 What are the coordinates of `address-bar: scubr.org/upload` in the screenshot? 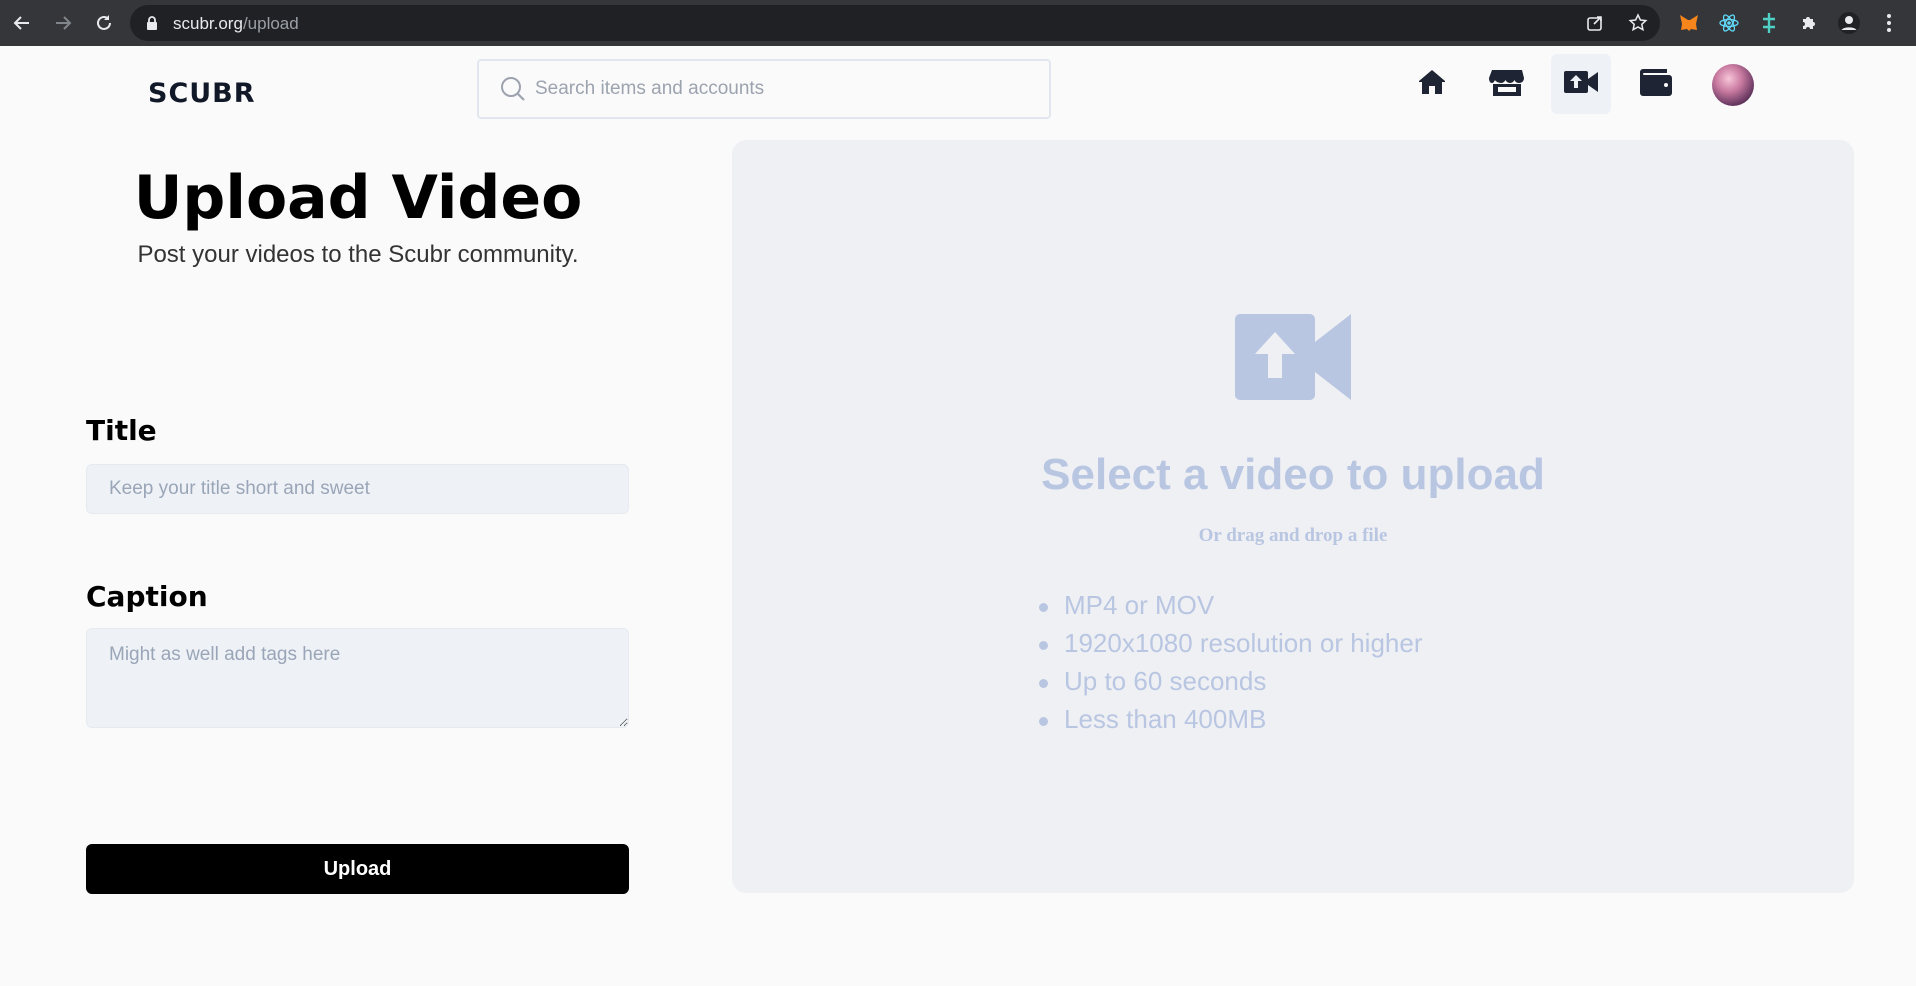 It's located at (895, 23).